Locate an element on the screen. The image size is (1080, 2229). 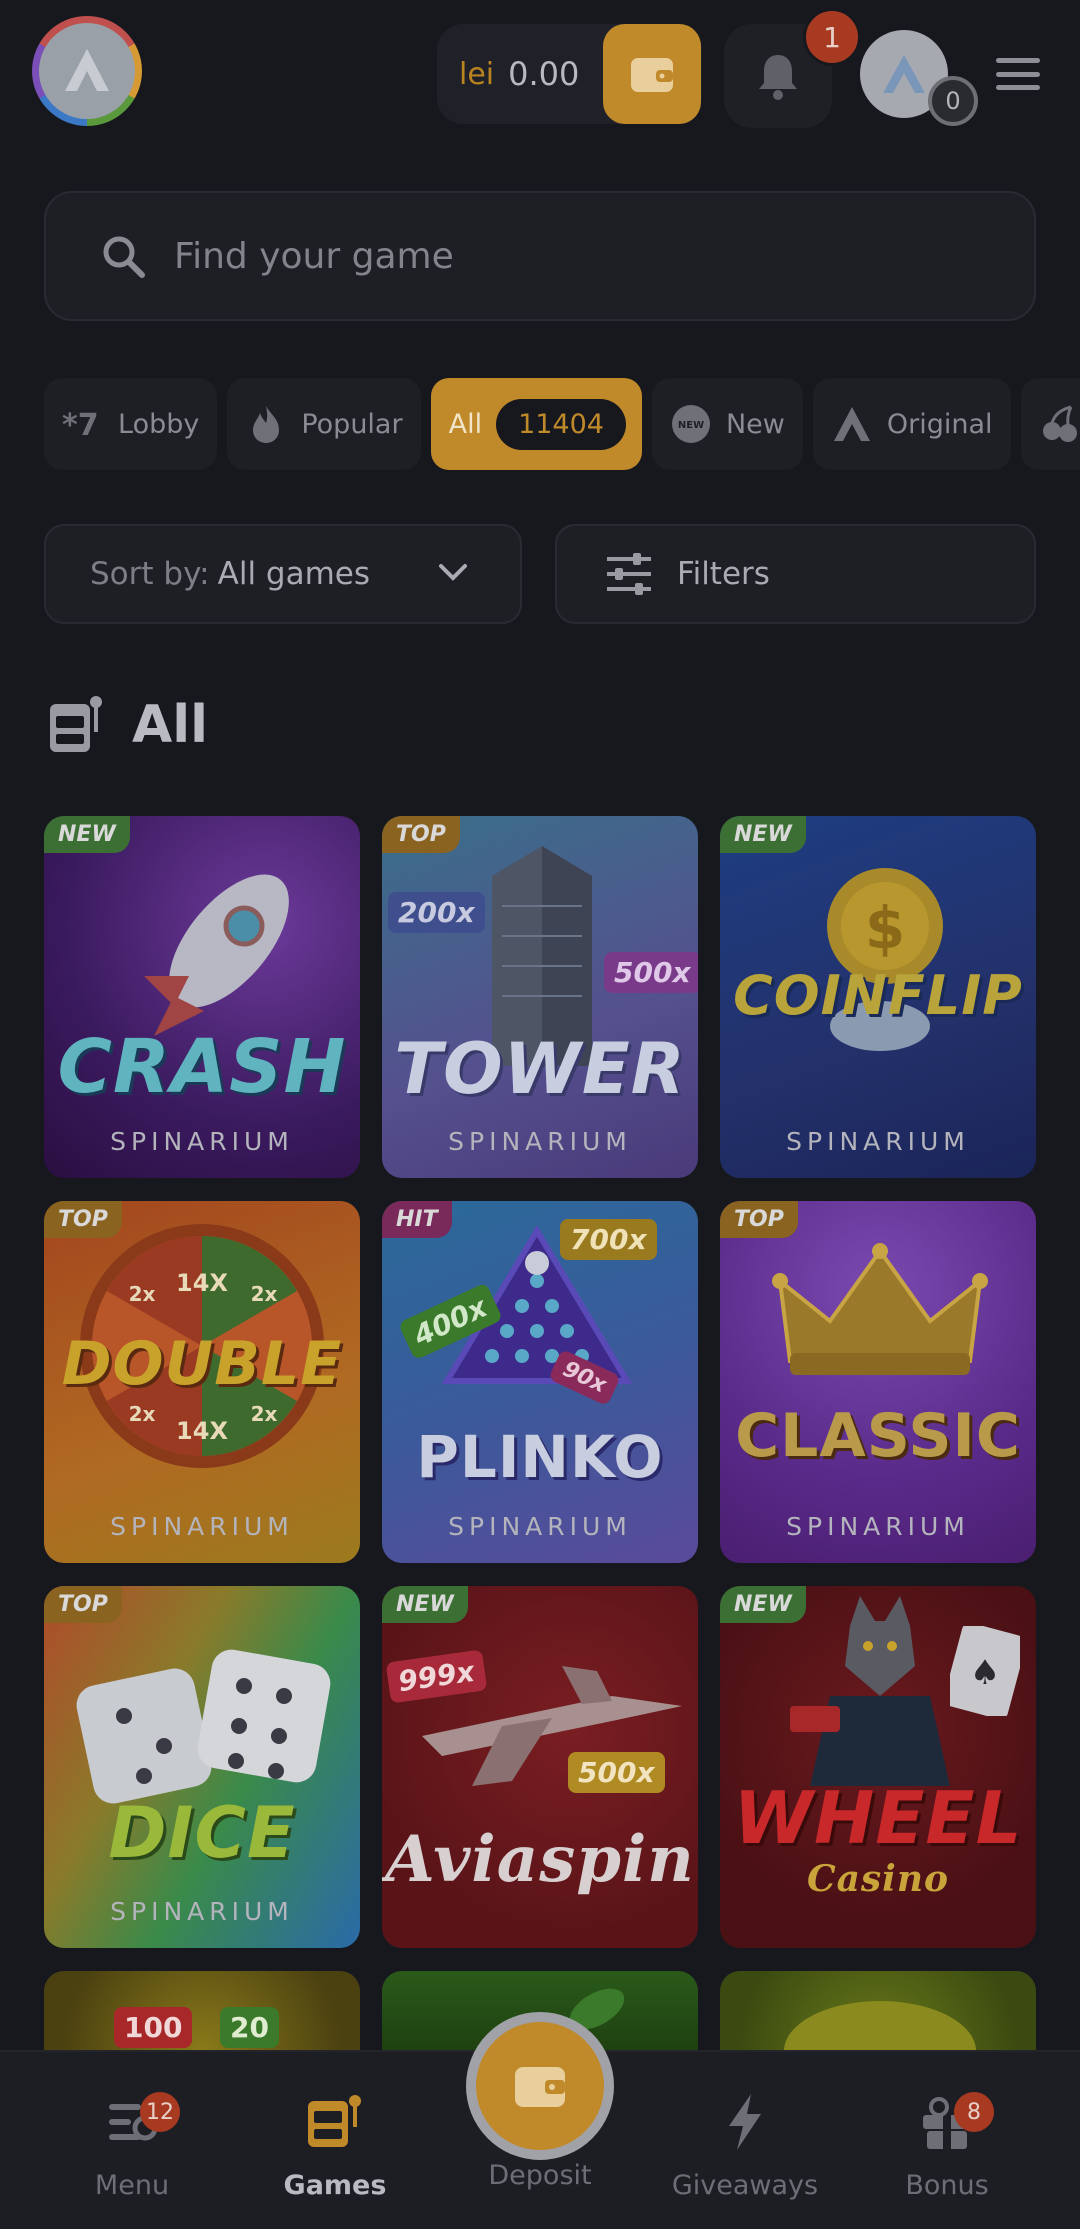
filters-button: Filters is located at coordinates (795, 574).